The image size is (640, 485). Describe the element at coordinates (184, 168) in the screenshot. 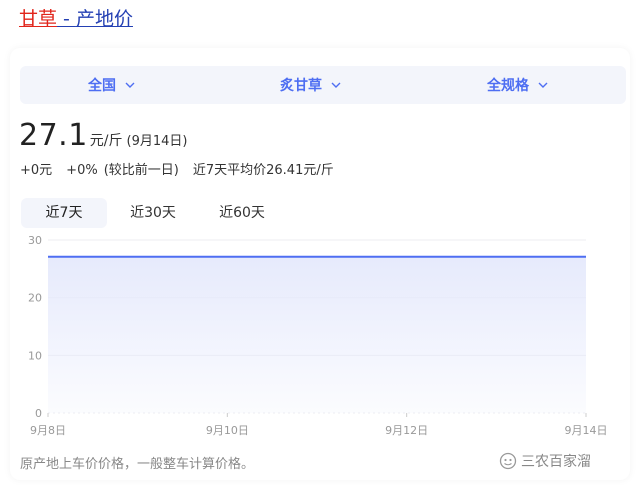

I see `price-change-row: +0元 +0% (较比前一日) 近7天平均价26.41元/斤` at that location.